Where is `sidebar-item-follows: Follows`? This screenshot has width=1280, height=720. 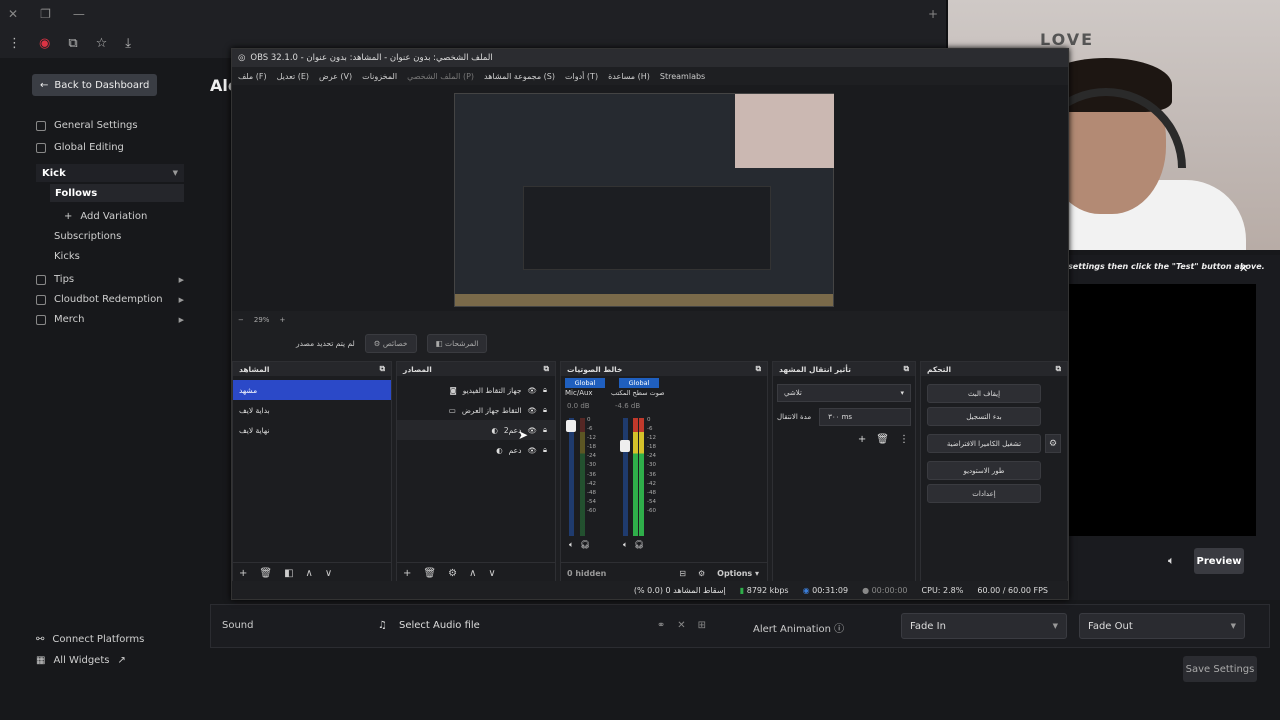 sidebar-item-follows: Follows is located at coordinates (117, 193).